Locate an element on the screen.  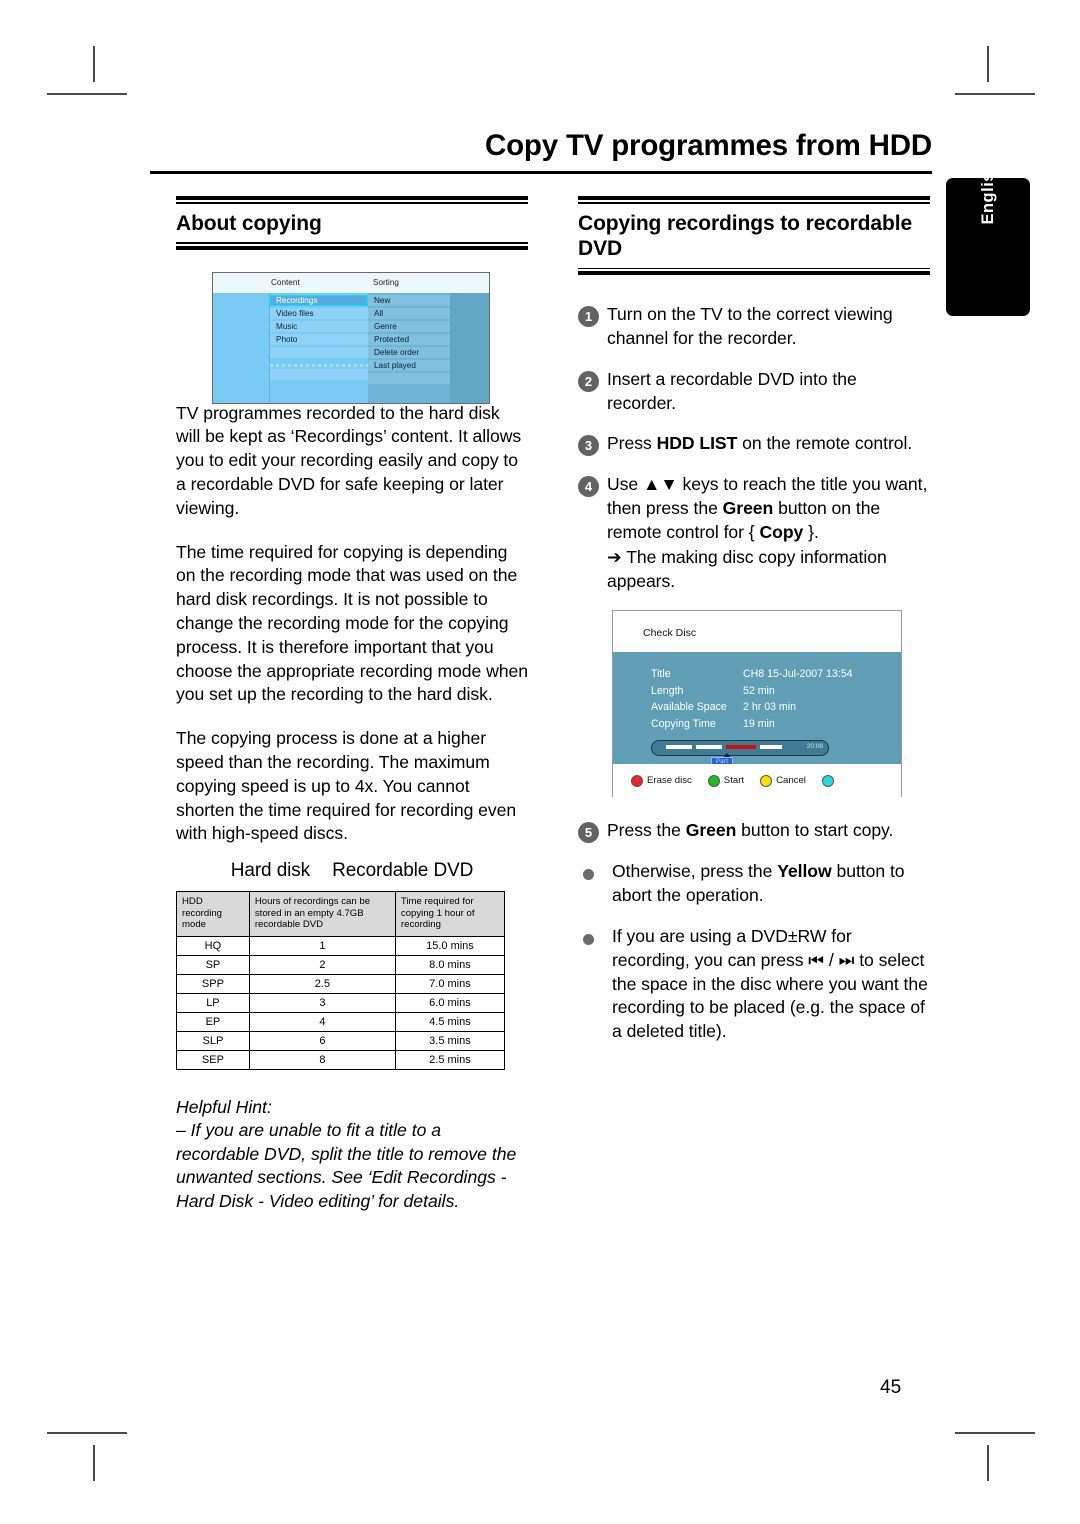
cyan-dot-icon is located at coordinates (827, 780).